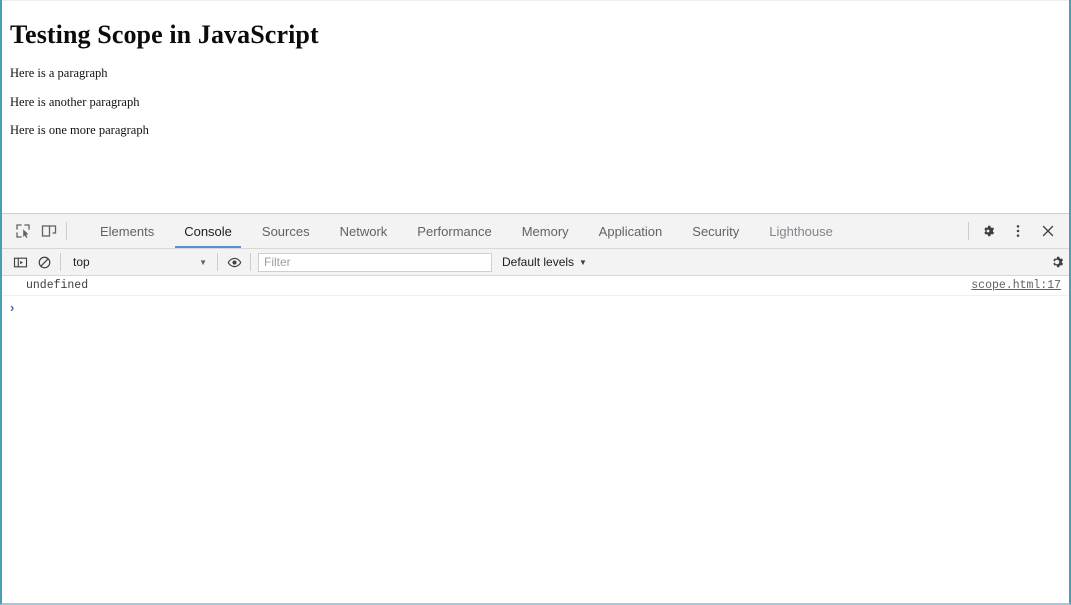 The width and height of the screenshot is (1071, 605). I want to click on log-levels-select: Default levels ▼, so click(544, 262).